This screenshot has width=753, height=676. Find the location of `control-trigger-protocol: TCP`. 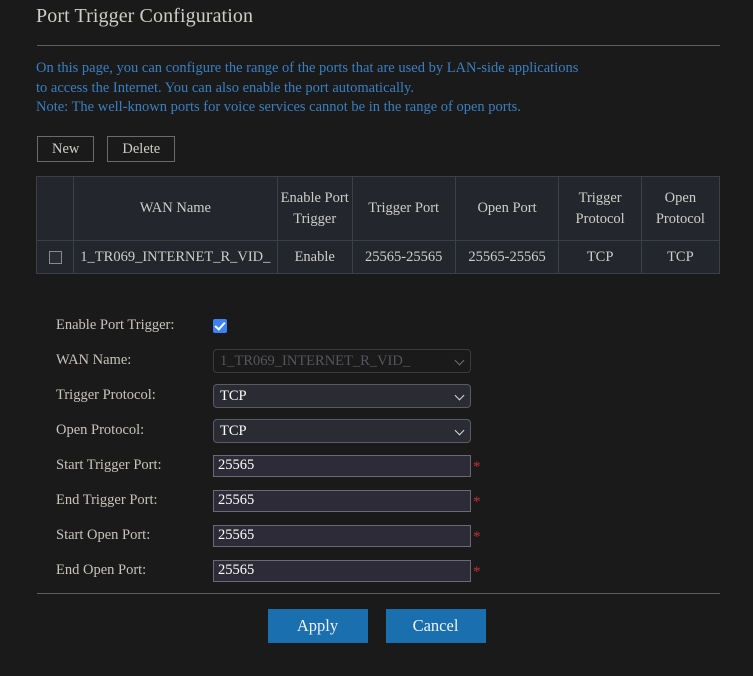

control-trigger-protocol: TCP is located at coordinates (342, 395).